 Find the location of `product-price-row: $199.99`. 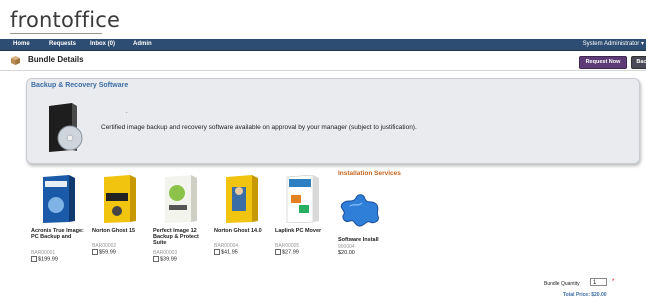

product-price-row: $199.99 is located at coordinates (44, 259).